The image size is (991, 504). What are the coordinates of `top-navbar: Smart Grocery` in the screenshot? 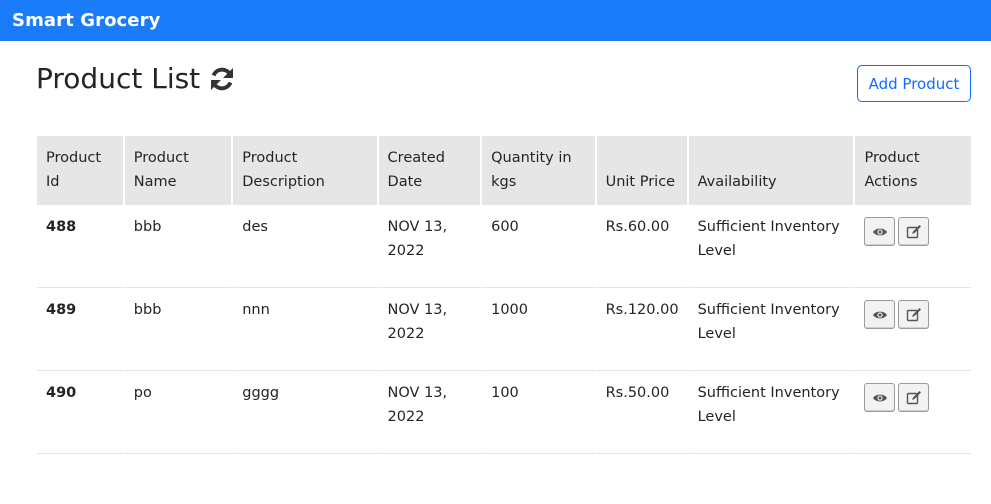 It's located at (495, 20).